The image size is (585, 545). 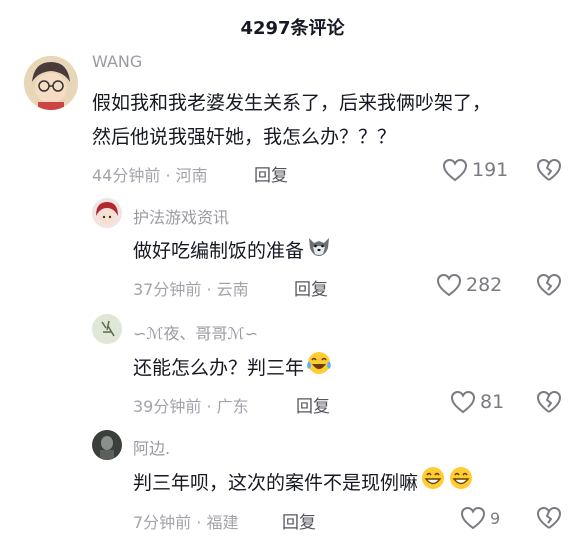 I want to click on like-count: 191, so click(x=490, y=170).